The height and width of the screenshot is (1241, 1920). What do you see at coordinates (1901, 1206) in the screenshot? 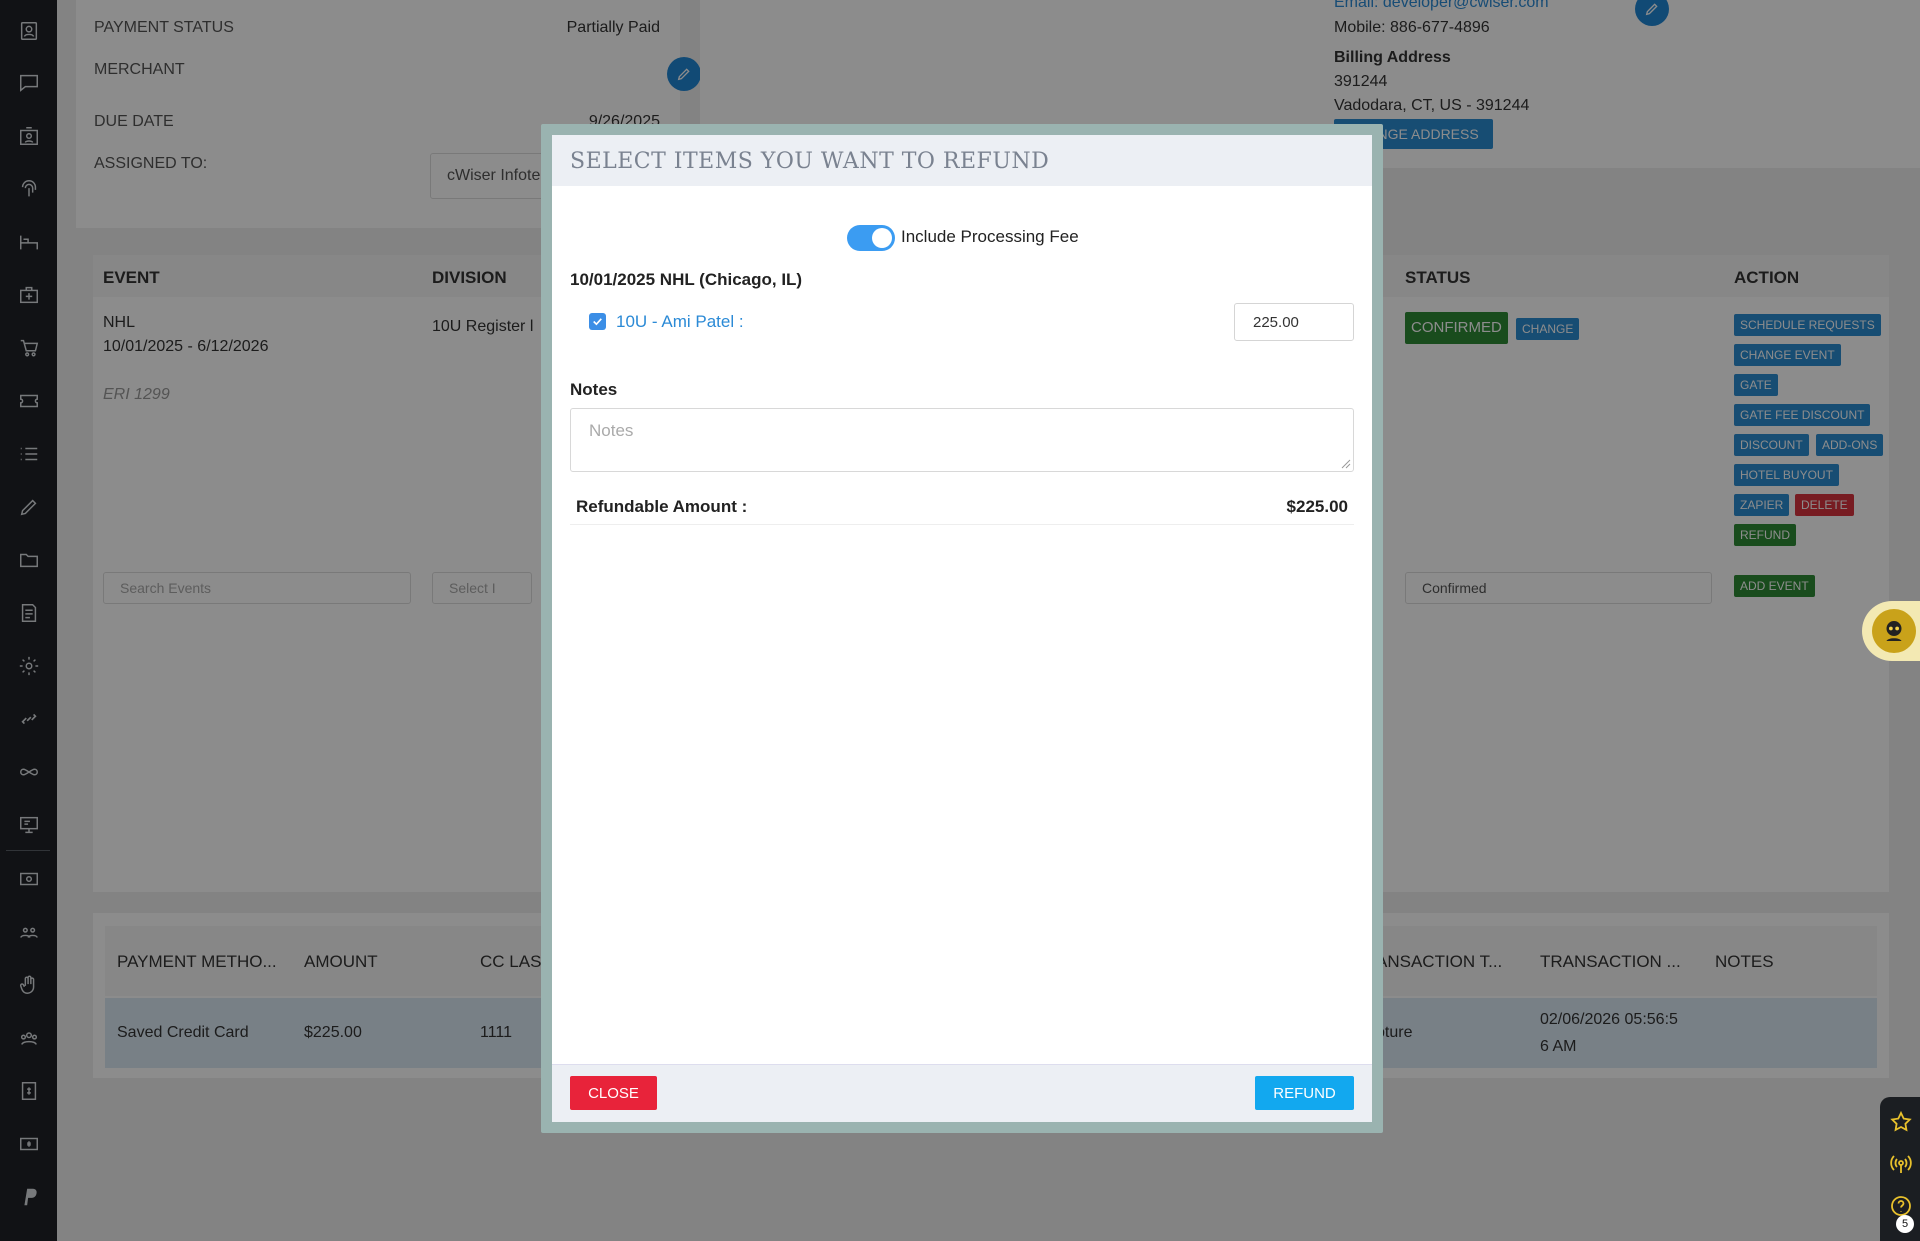
I see `help-icon` at bounding box center [1901, 1206].